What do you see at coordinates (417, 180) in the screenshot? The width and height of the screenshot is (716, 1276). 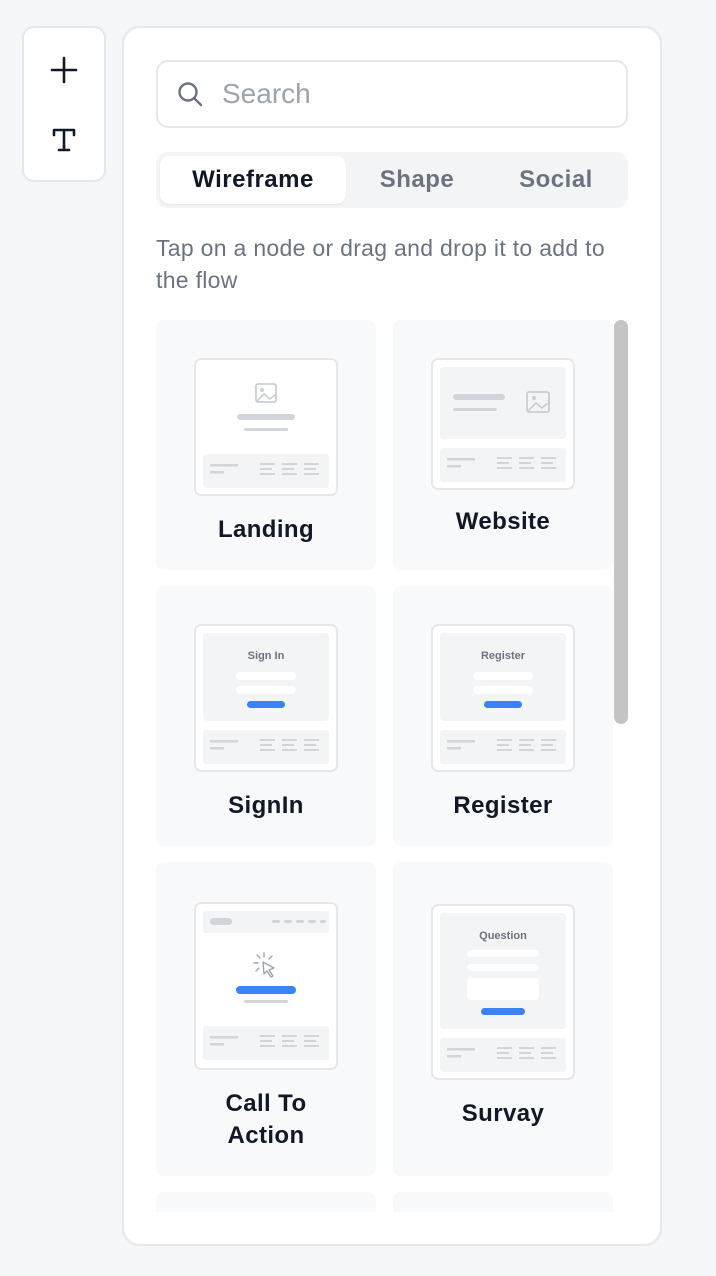 I see `tab-shape: Shape` at bounding box center [417, 180].